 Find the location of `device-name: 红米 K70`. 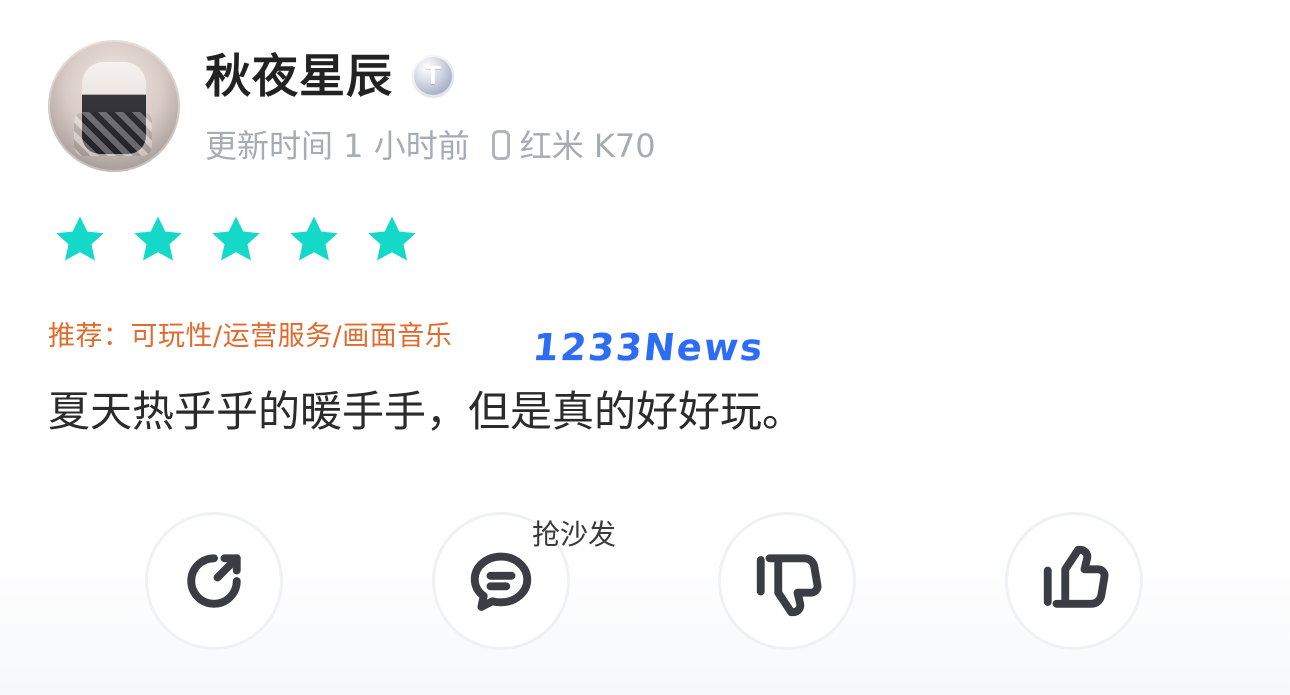

device-name: 红米 K70 is located at coordinates (587, 146).